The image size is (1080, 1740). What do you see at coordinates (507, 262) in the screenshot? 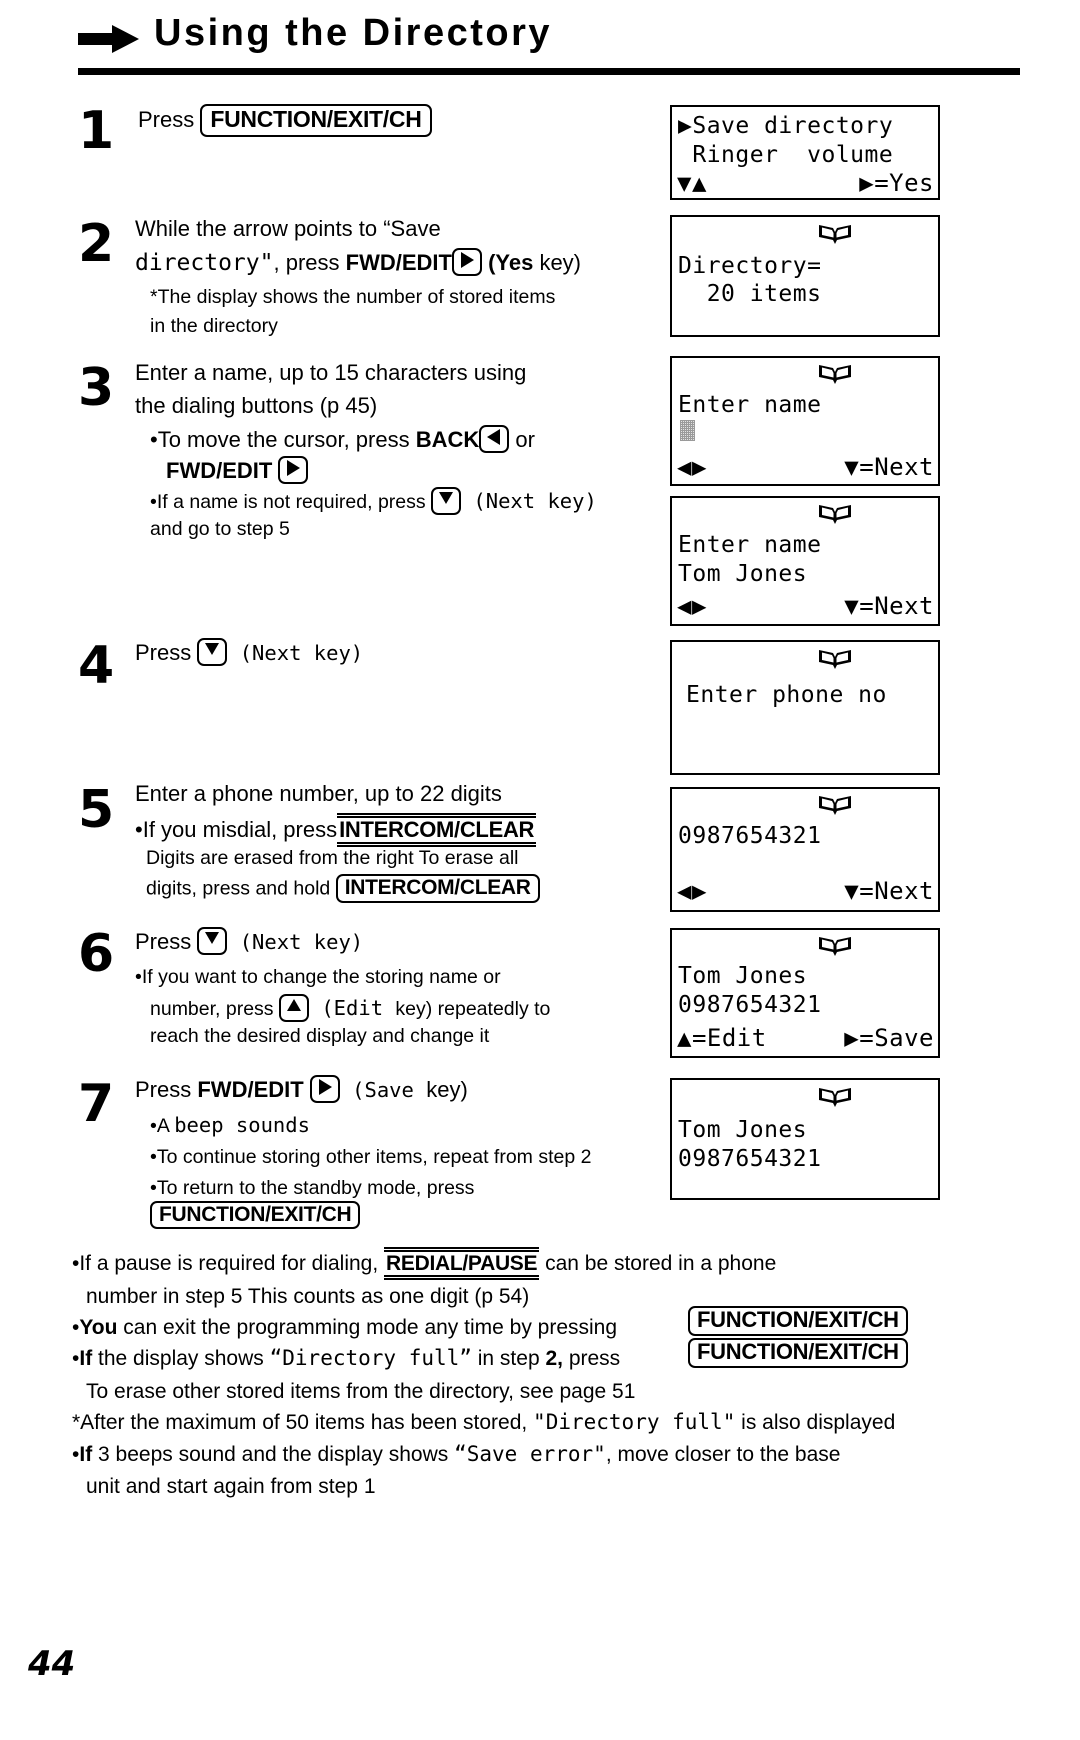
I see `step-2-label-yes: (Yes` at bounding box center [507, 262].